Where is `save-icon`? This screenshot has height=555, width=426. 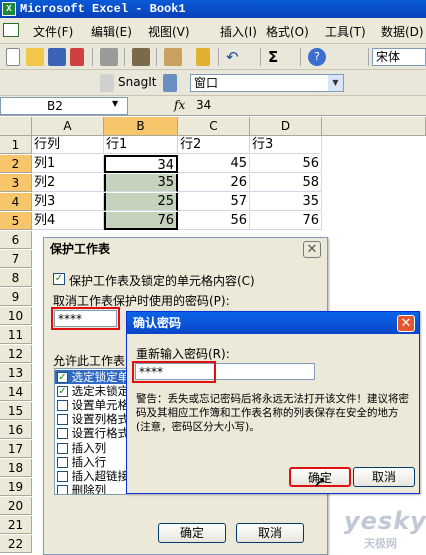
save-icon is located at coordinates (57, 57).